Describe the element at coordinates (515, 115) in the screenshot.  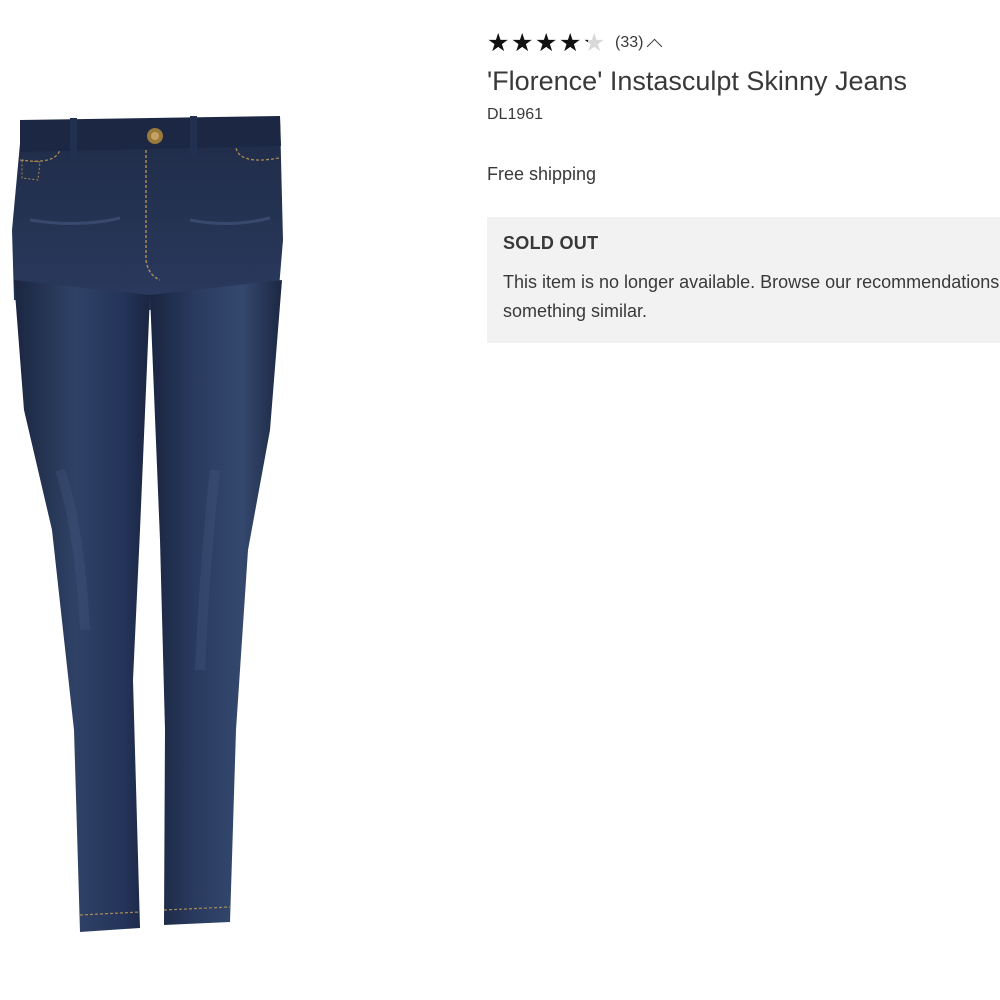
I see `brand-link: DL1961` at that location.